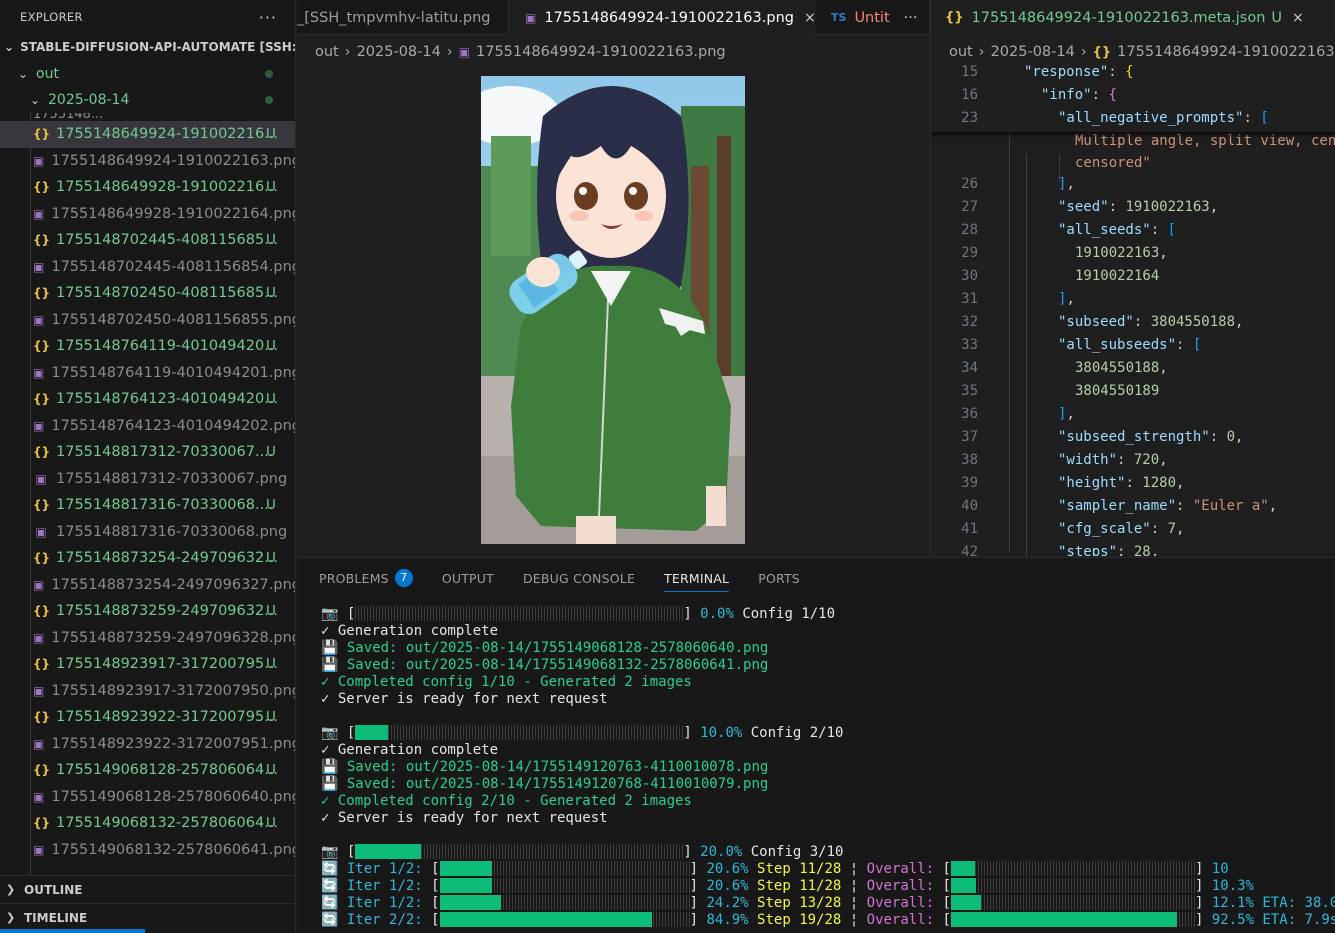 The height and width of the screenshot is (933, 1335). I want to click on file-row: ▣ 1755149068128-2578060640.png, so click(147, 797).